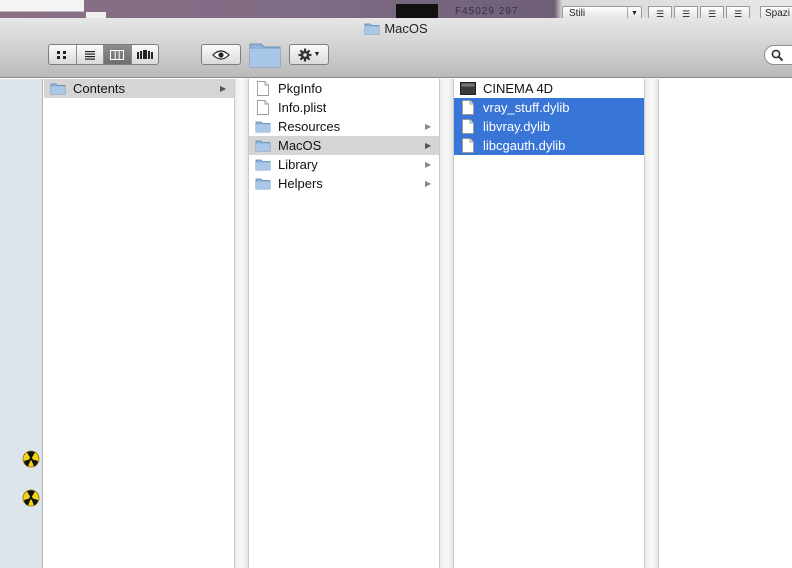 The height and width of the screenshot is (568, 792). Describe the element at coordinates (487, 11) in the screenshot. I see `background-text: F45029 297` at that location.